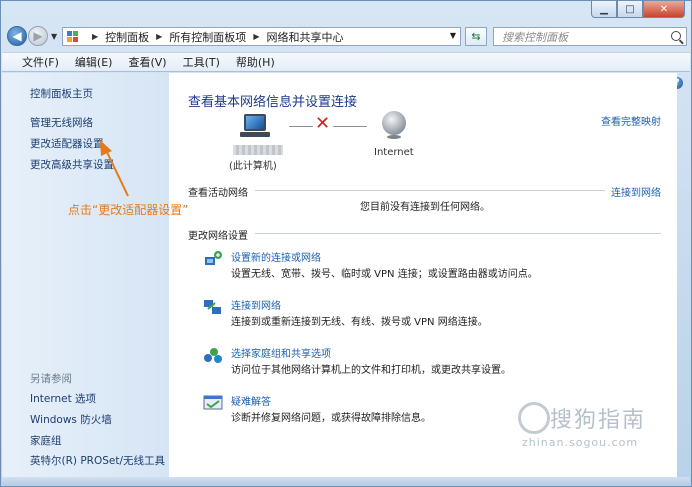  Describe the element at coordinates (213, 258) in the screenshot. I see `new-connection-icon` at that location.